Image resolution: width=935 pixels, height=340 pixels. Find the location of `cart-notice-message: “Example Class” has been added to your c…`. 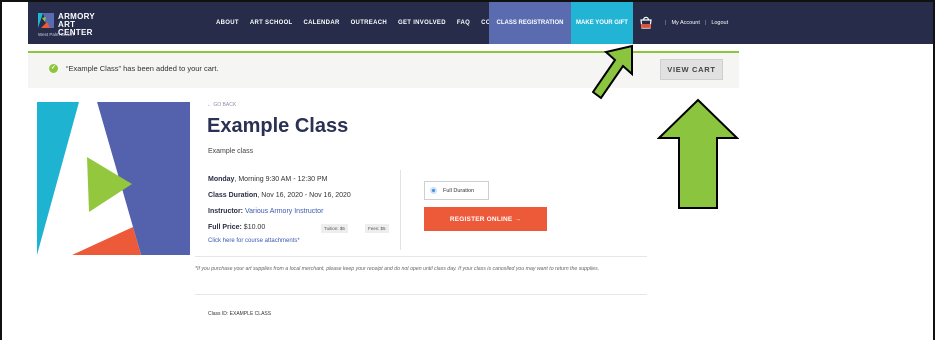

cart-notice-message: “Example Class” has been added to your c… is located at coordinates (142, 68).